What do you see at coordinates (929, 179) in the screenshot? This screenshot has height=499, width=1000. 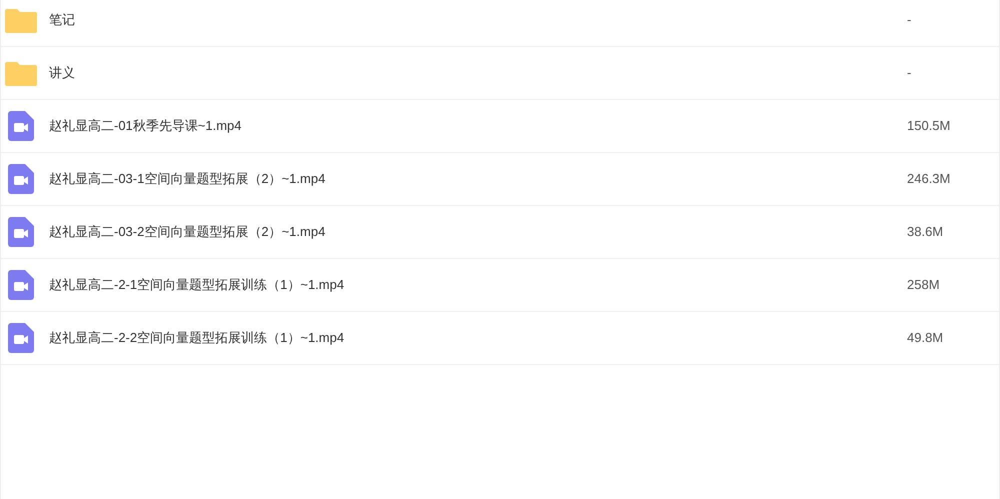 I see `file-size: 246.3M` at bounding box center [929, 179].